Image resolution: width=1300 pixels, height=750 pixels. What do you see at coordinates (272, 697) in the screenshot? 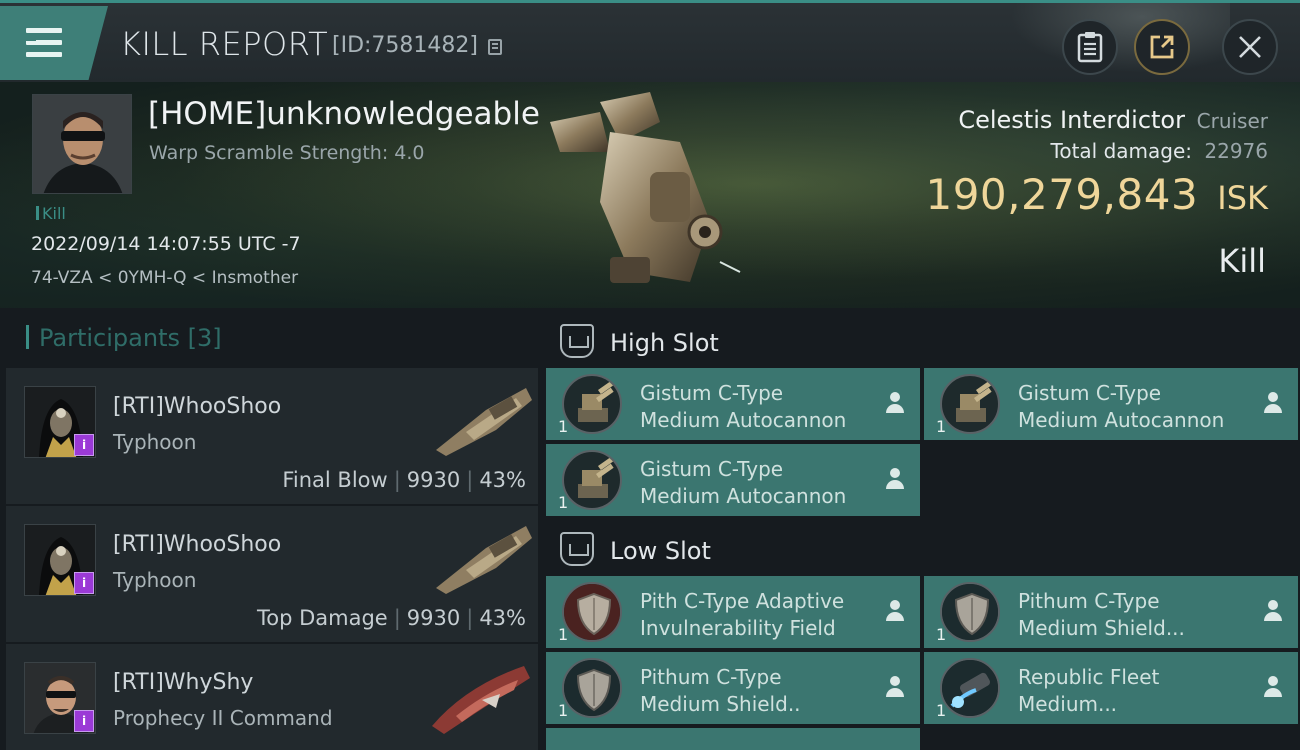
I see `participant-card: i [RTI]WhyShy Prophecy II Command` at bounding box center [272, 697].